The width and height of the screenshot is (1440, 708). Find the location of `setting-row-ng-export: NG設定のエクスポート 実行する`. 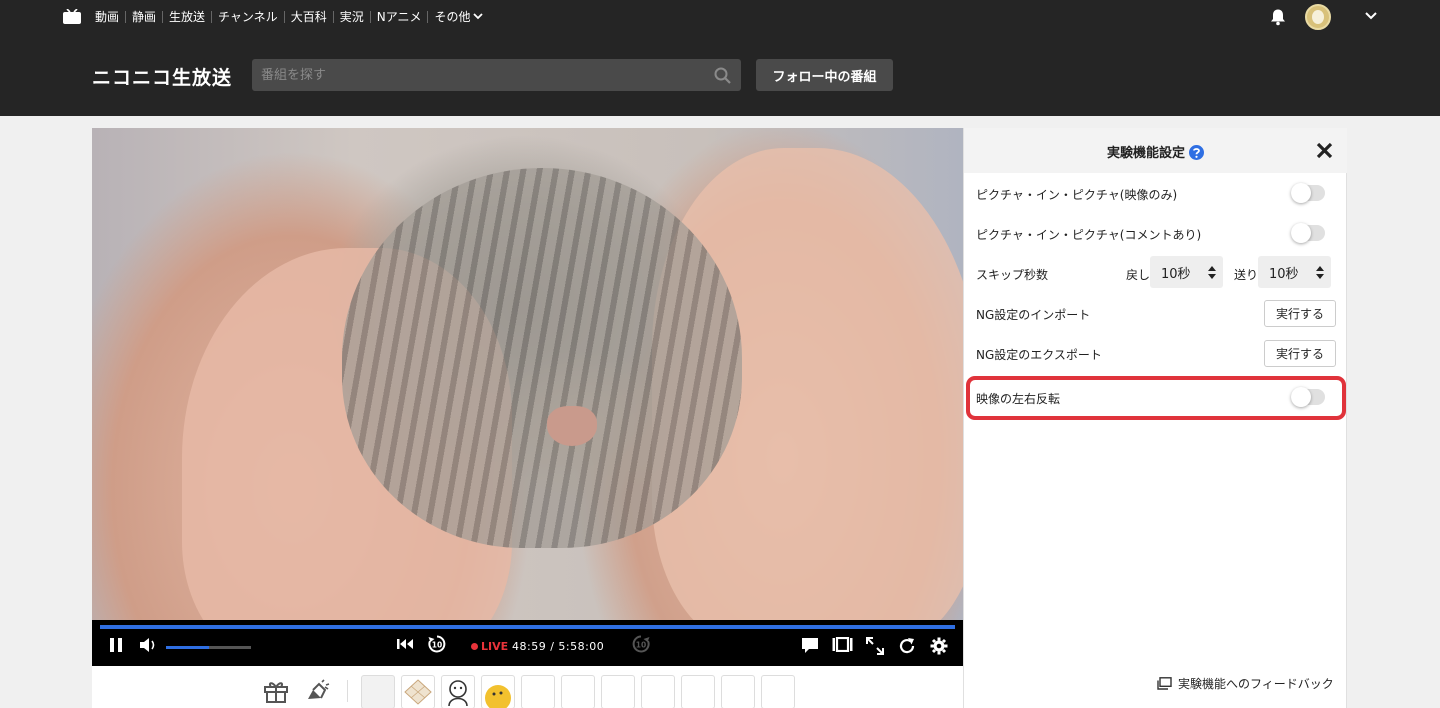

setting-row-ng-export: NG設定のエクスポート 実行する is located at coordinates (1156, 353).